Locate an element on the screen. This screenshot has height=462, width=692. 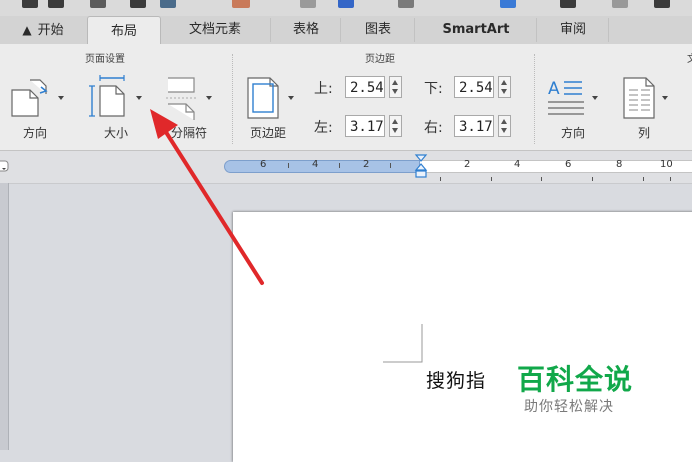
vertical-ruler is located at coordinates (4, 316).